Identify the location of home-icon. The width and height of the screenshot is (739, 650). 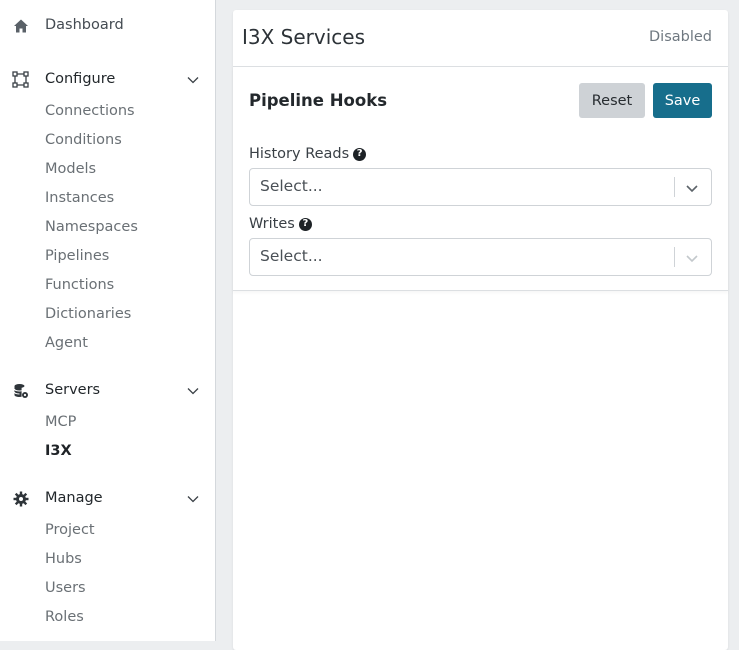
(20, 25).